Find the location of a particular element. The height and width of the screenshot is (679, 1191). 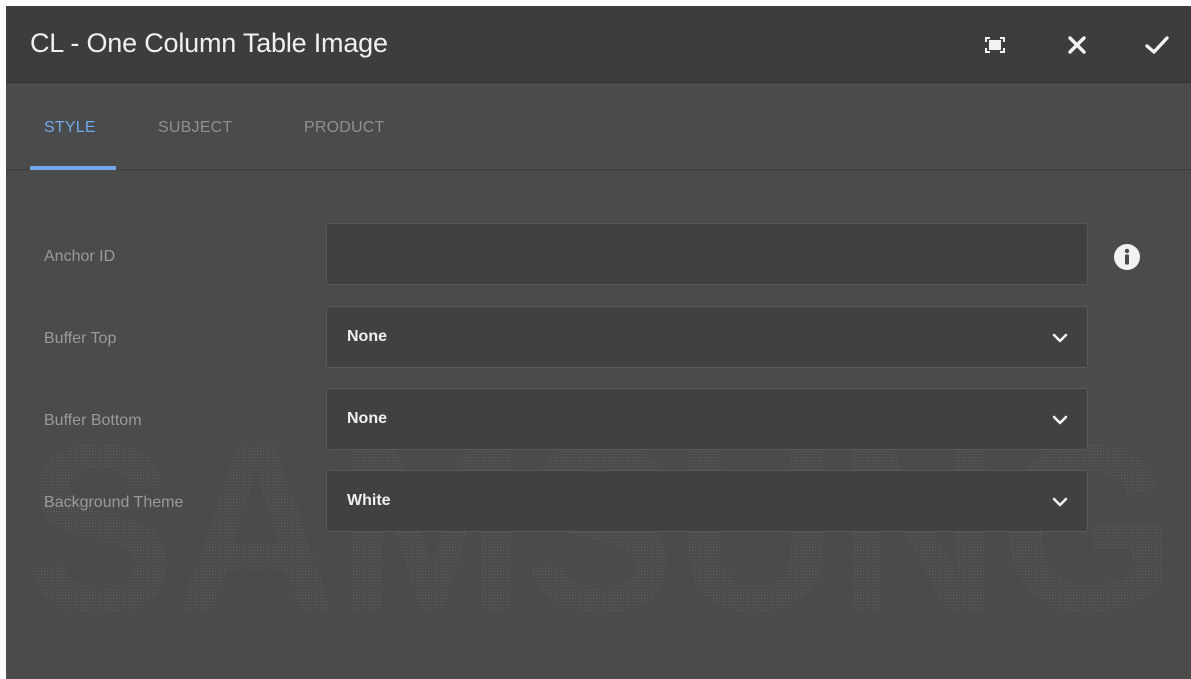

anchor-id-input is located at coordinates (707, 254).